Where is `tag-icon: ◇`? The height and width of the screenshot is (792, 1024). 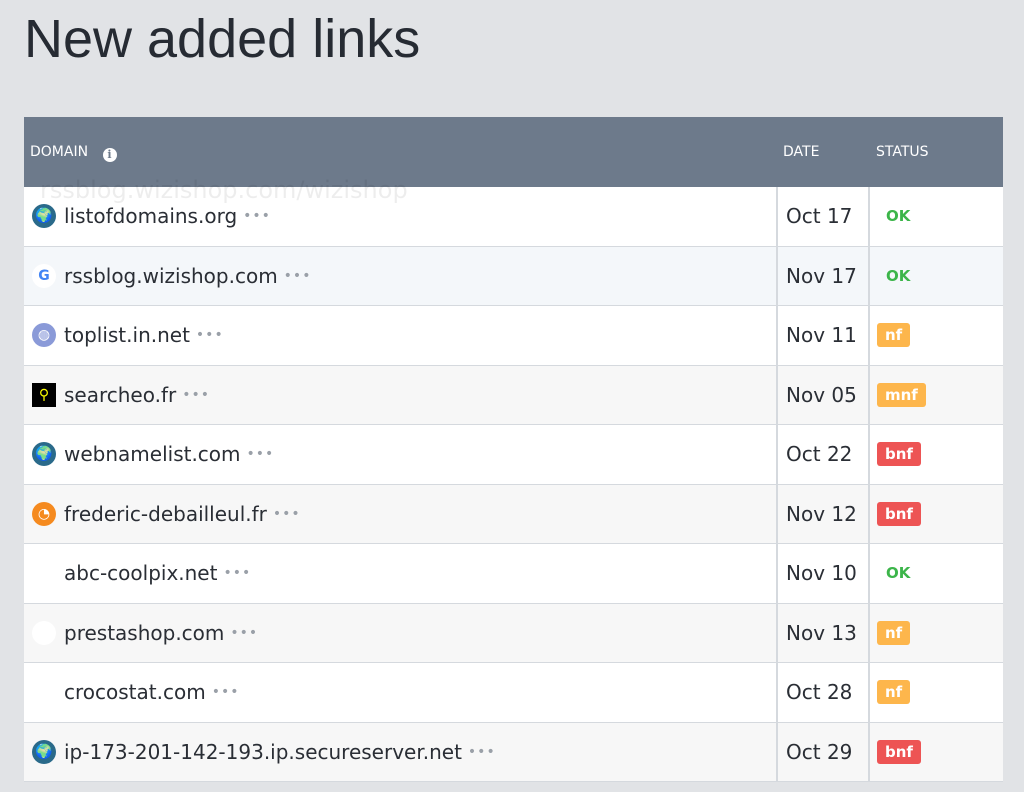 tag-icon: ◇ is located at coordinates (44, 692).